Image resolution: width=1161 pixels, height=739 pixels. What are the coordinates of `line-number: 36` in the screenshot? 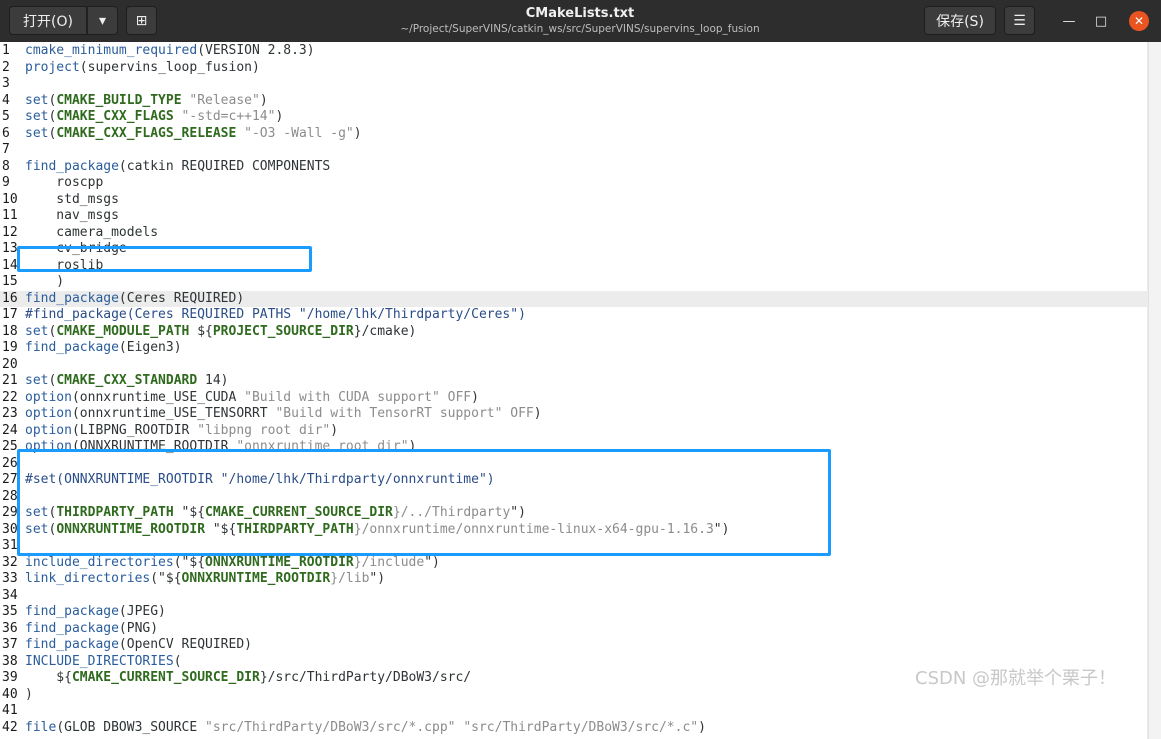 It's located at (10, 628).